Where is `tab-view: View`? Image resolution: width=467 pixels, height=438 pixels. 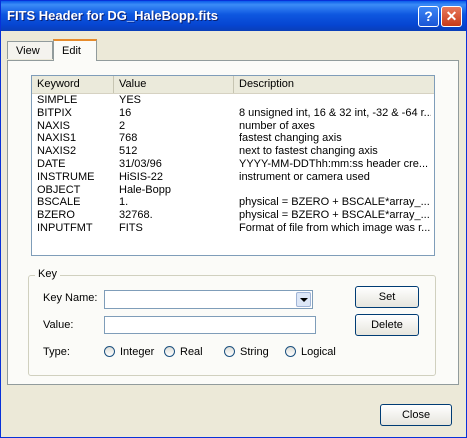
tab-view: View is located at coordinates (30, 50).